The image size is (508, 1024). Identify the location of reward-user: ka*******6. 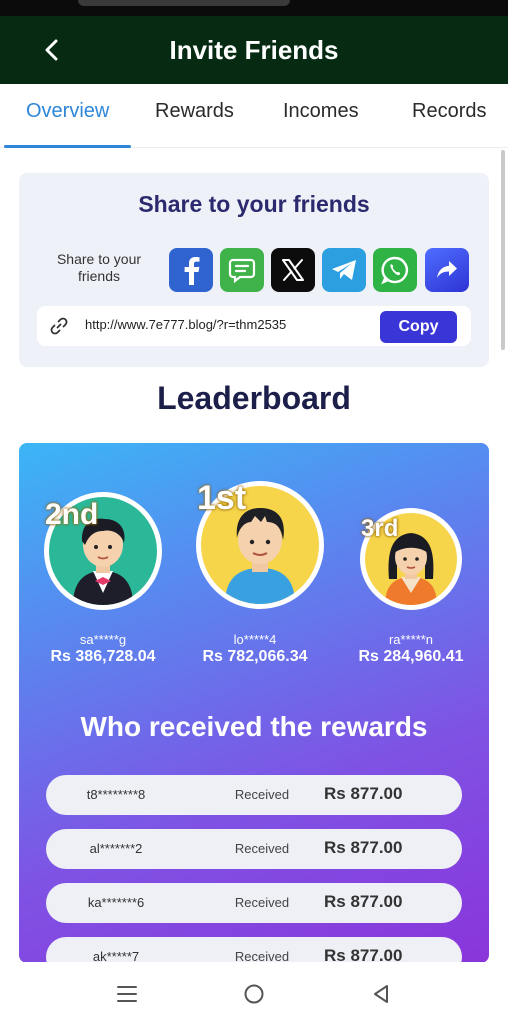
(116, 902).